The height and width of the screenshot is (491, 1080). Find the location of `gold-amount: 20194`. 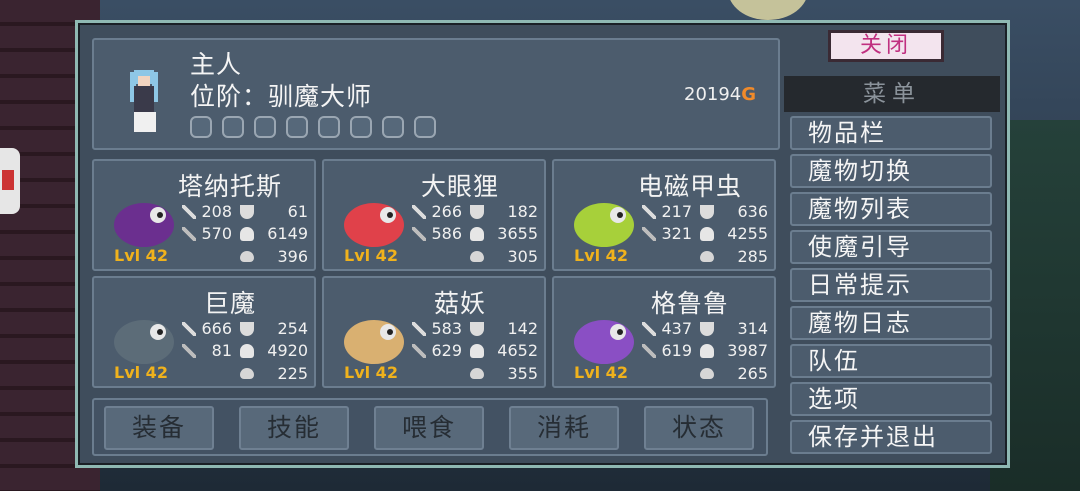

gold-amount: 20194 is located at coordinates (713, 94).